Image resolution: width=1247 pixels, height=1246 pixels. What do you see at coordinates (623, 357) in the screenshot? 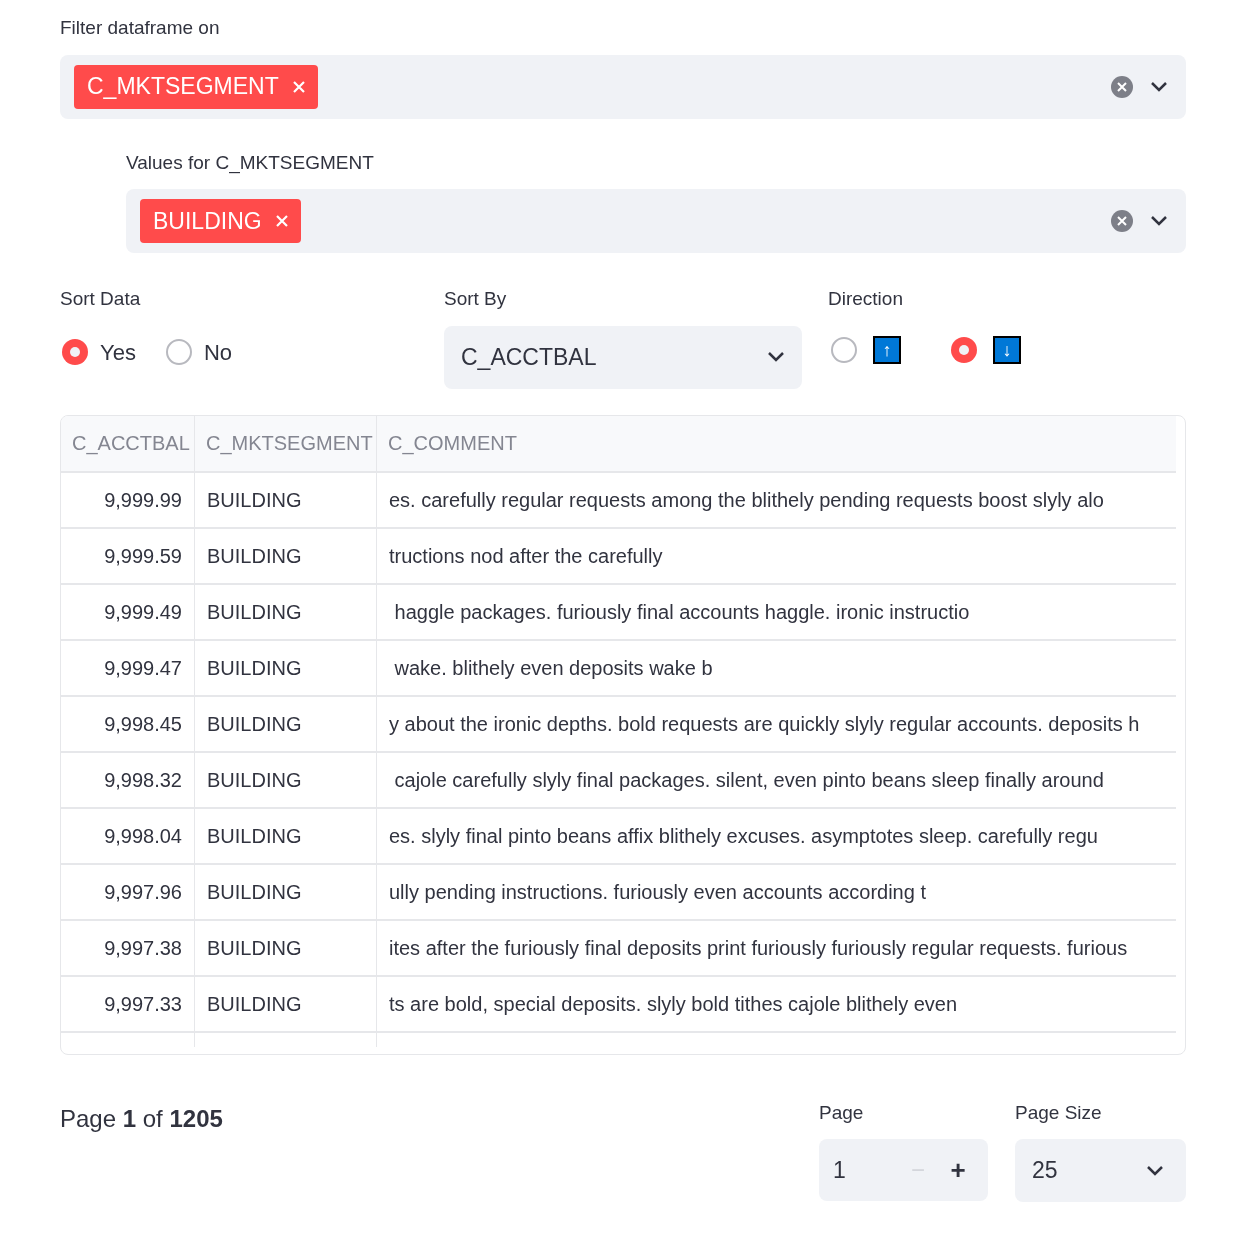
I see `select-field: C_ACCTBAL` at bounding box center [623, 357].